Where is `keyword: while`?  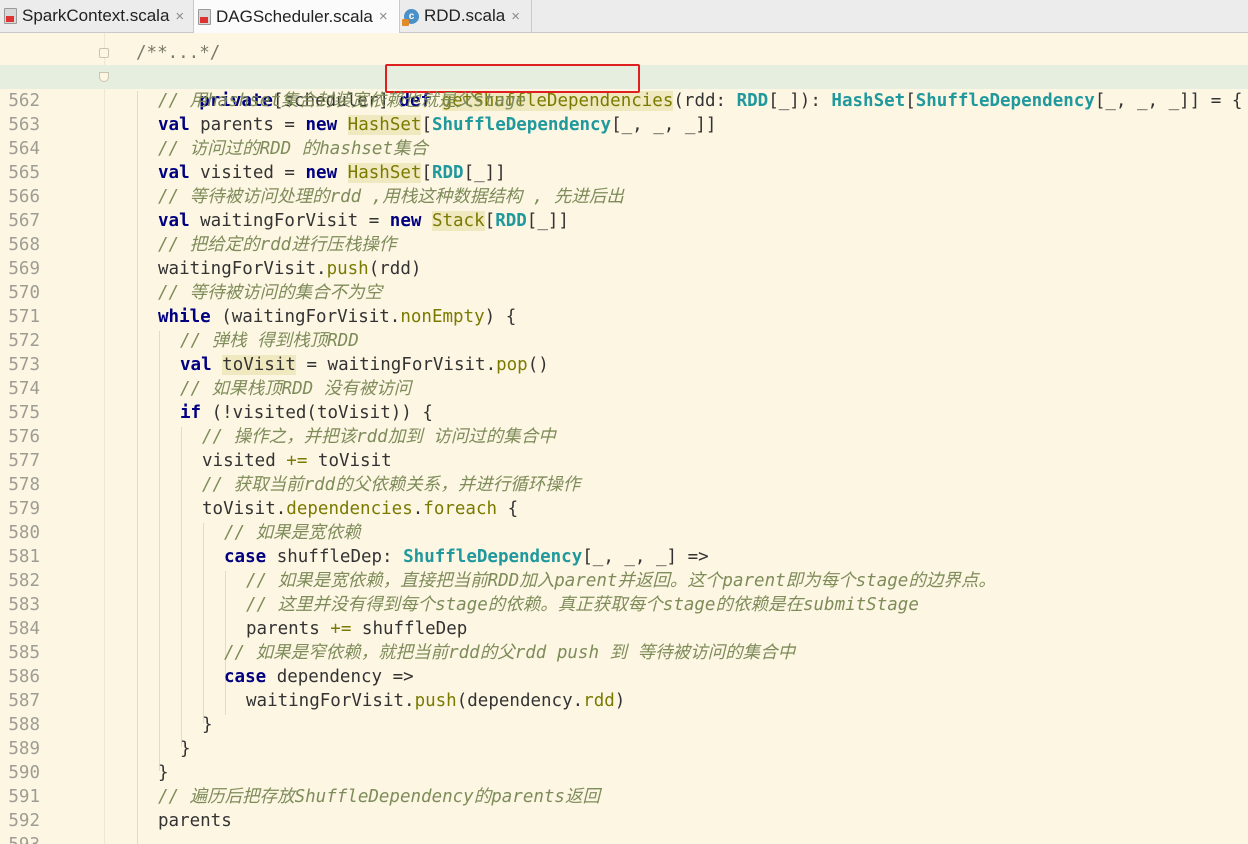 keyword: while is located at coordinates (184, 317).